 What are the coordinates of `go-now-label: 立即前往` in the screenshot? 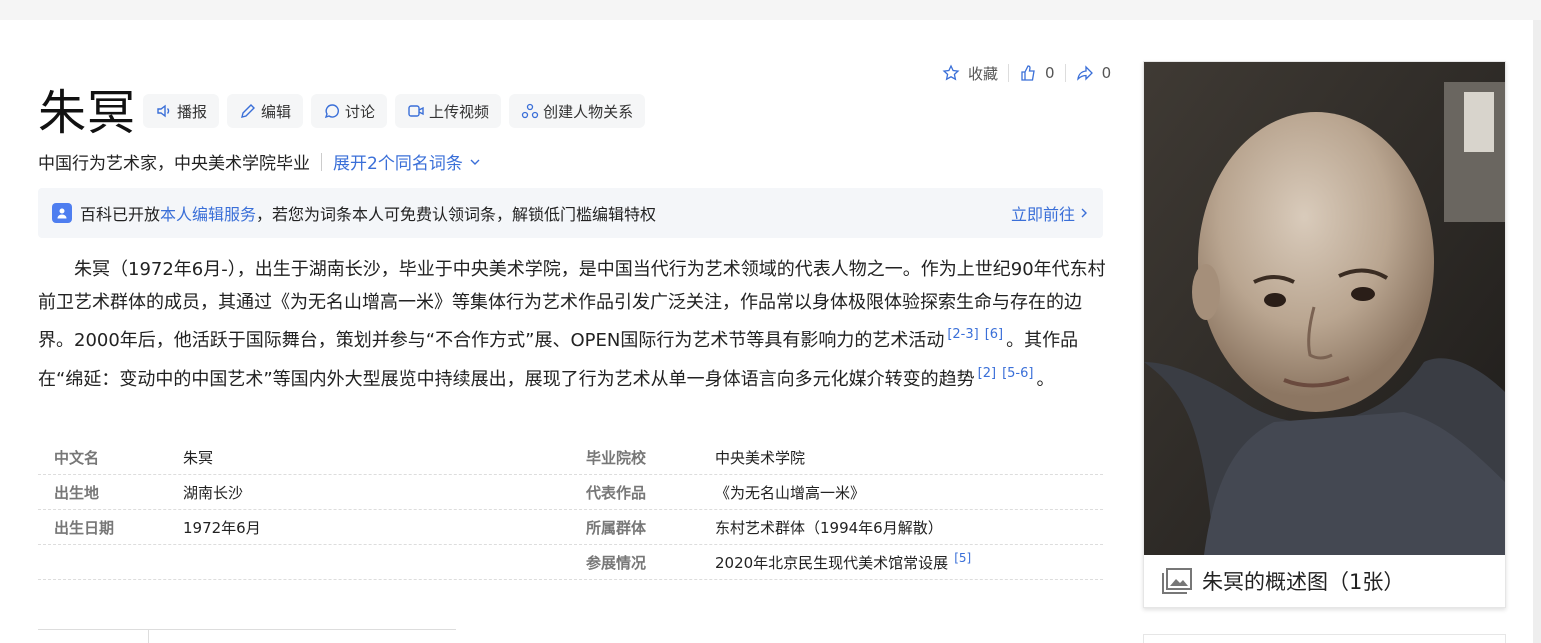 It's located at (1042, 214).